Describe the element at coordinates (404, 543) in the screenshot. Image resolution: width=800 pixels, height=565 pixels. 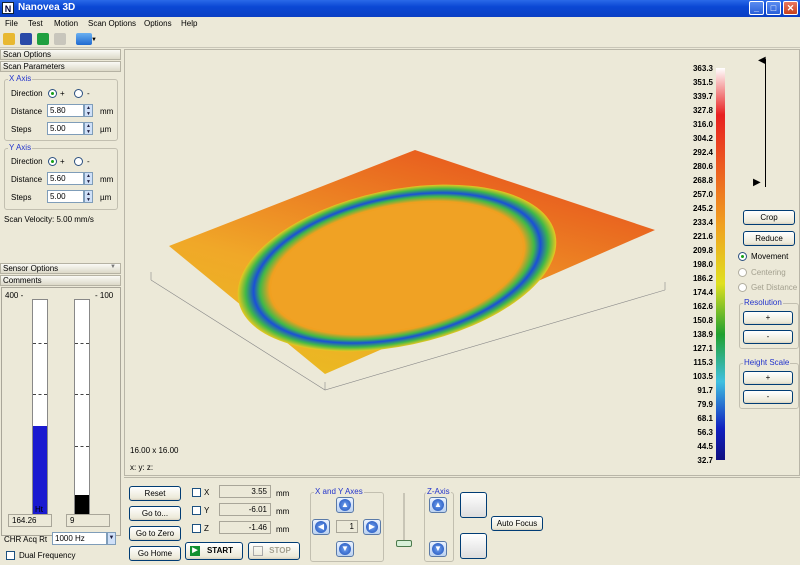
I see `z-speed-slider-handle` at that location.